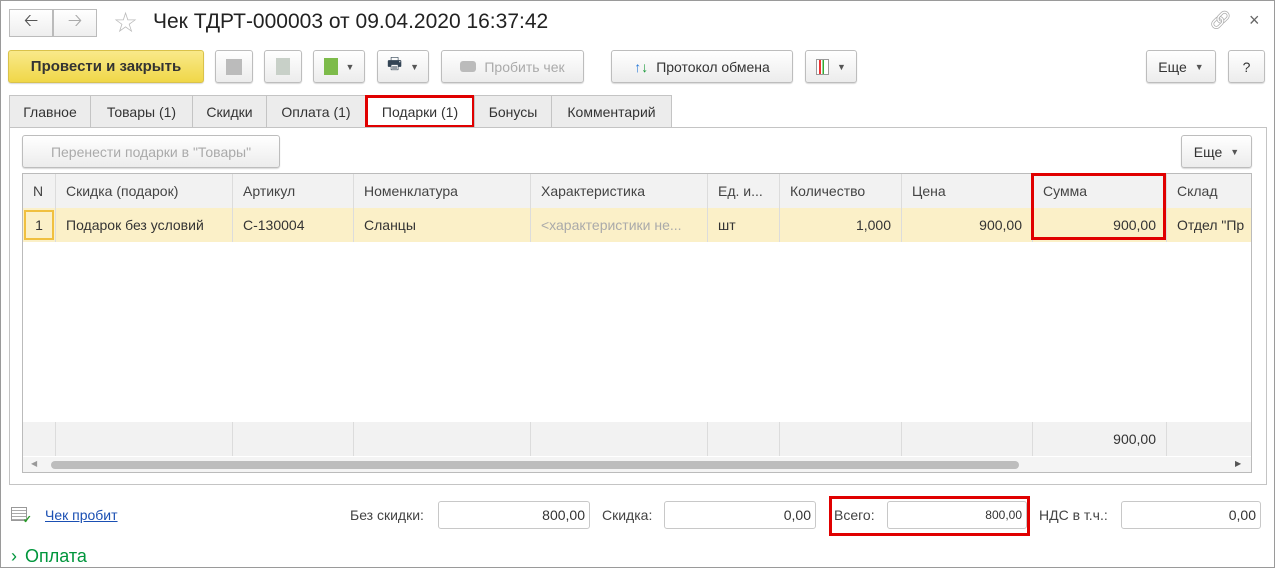 The height and width of the screenshot is (568, 1275). I want to click on print-check-label: Пробить чек, so click(524, 66).